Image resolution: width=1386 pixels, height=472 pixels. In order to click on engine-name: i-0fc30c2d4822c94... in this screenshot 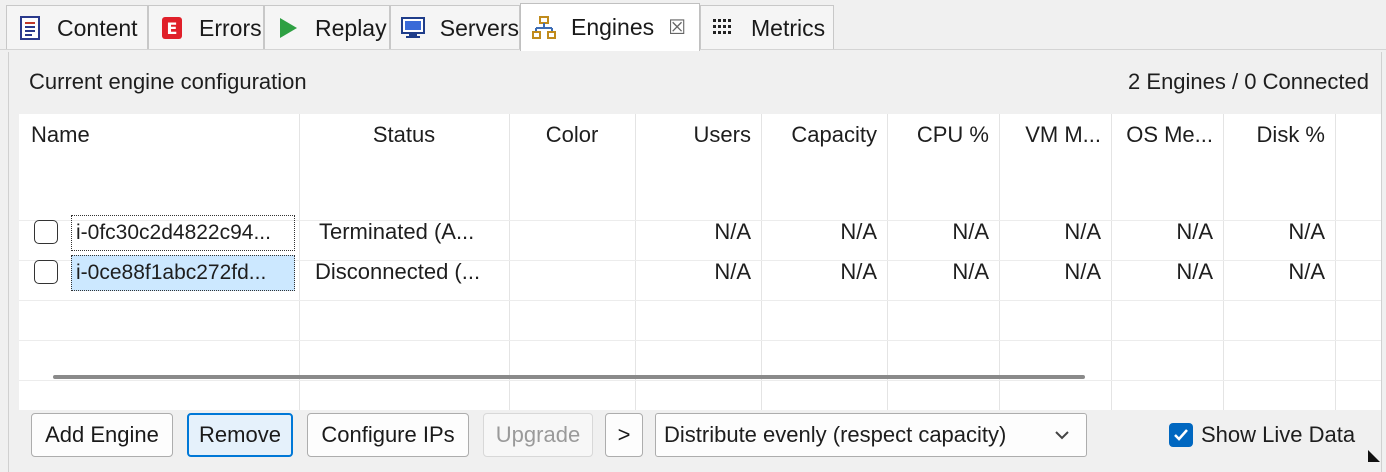, I will do `click(183, 233)`.